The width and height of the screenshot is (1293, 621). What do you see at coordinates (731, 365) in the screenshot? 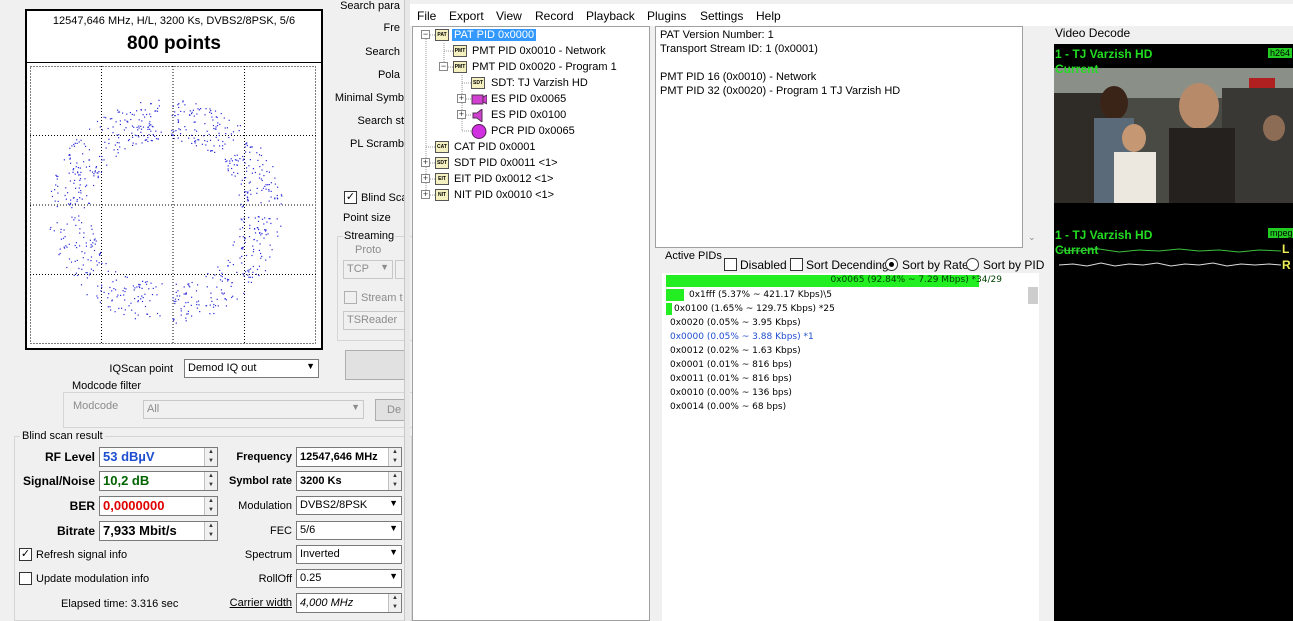
I see `pid-rate-text: 0x0001 (0.01% ~ 816 bps)` at bounding box center [731, 365].